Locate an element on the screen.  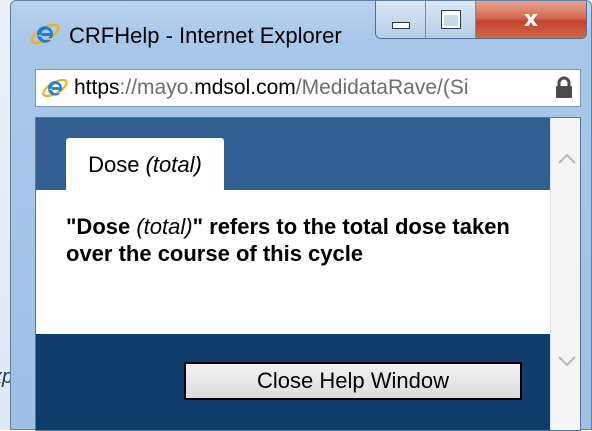
close-icon: x is located at coordinates (531, 19).